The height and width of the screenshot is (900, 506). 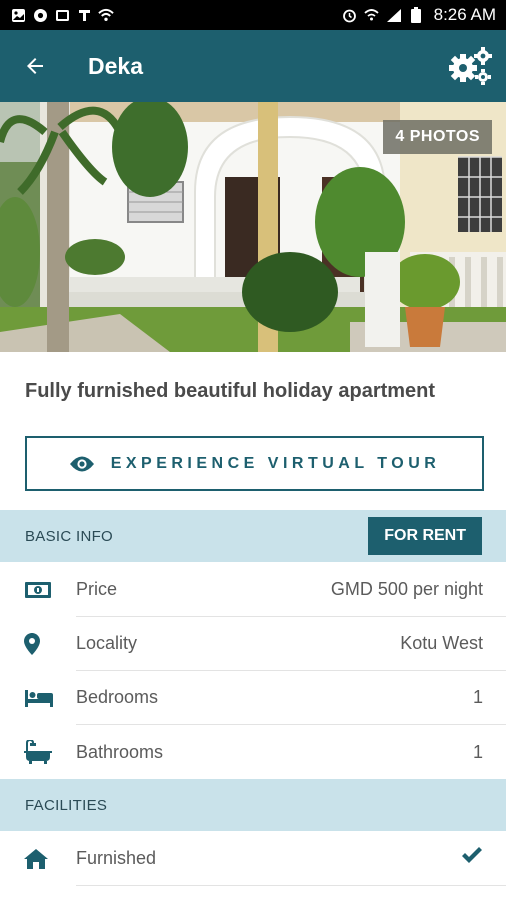 What do you see at coordinates (40, 15) in the screenshot?
I see `chrome-icon` at bounding box center [40, 15].